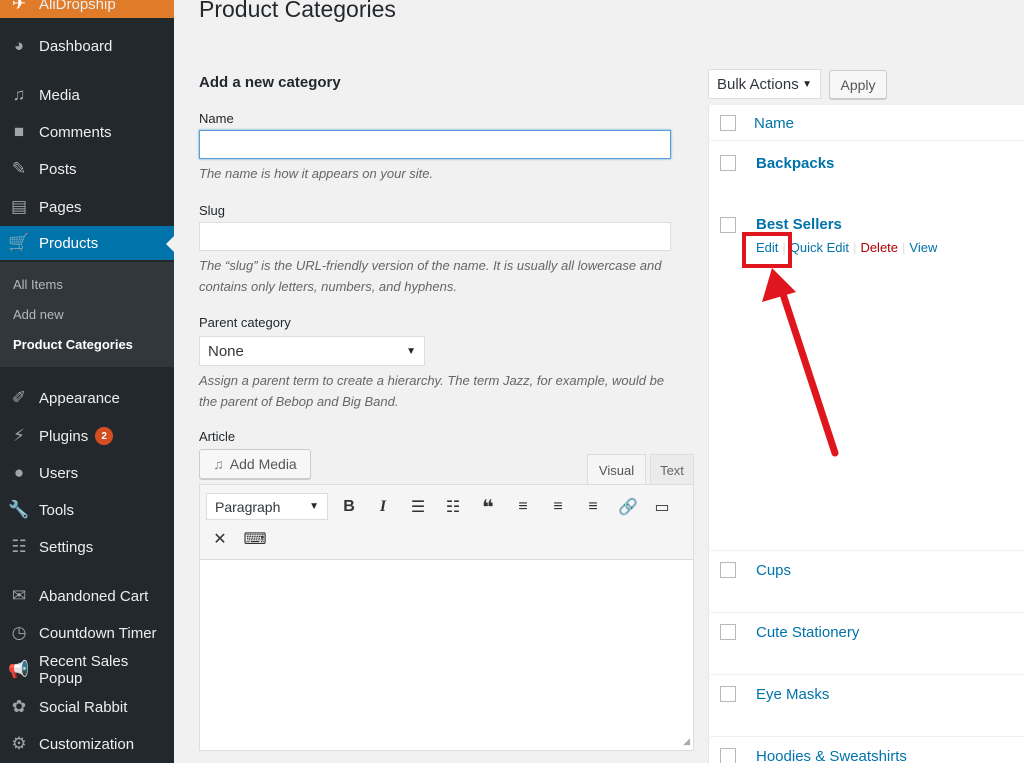 This screenshot has width=1024, height=763. What do you see at coordinates (64, 436) in the screenshot?
I see `menu-label: Plugins` at bounding box center [64, 436].